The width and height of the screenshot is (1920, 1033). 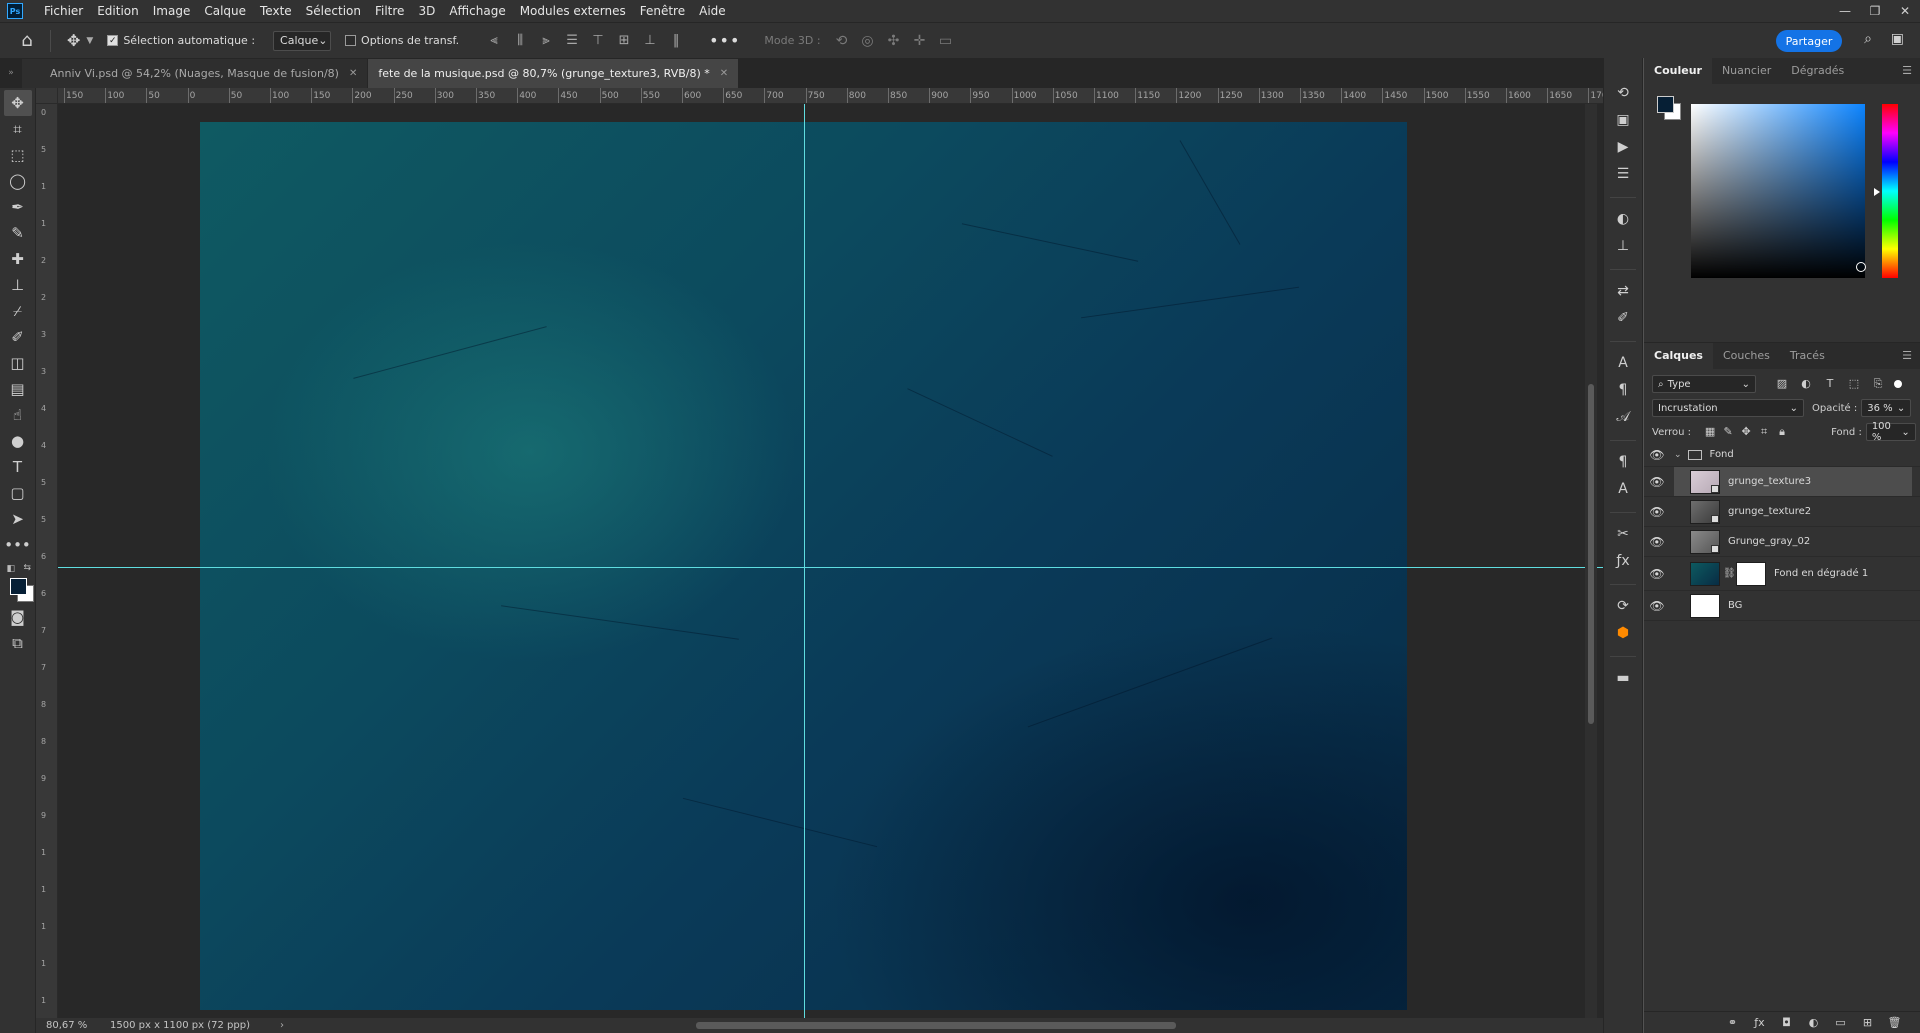 I want to click on menu-edition: Edition, so click(x=118, y=11).